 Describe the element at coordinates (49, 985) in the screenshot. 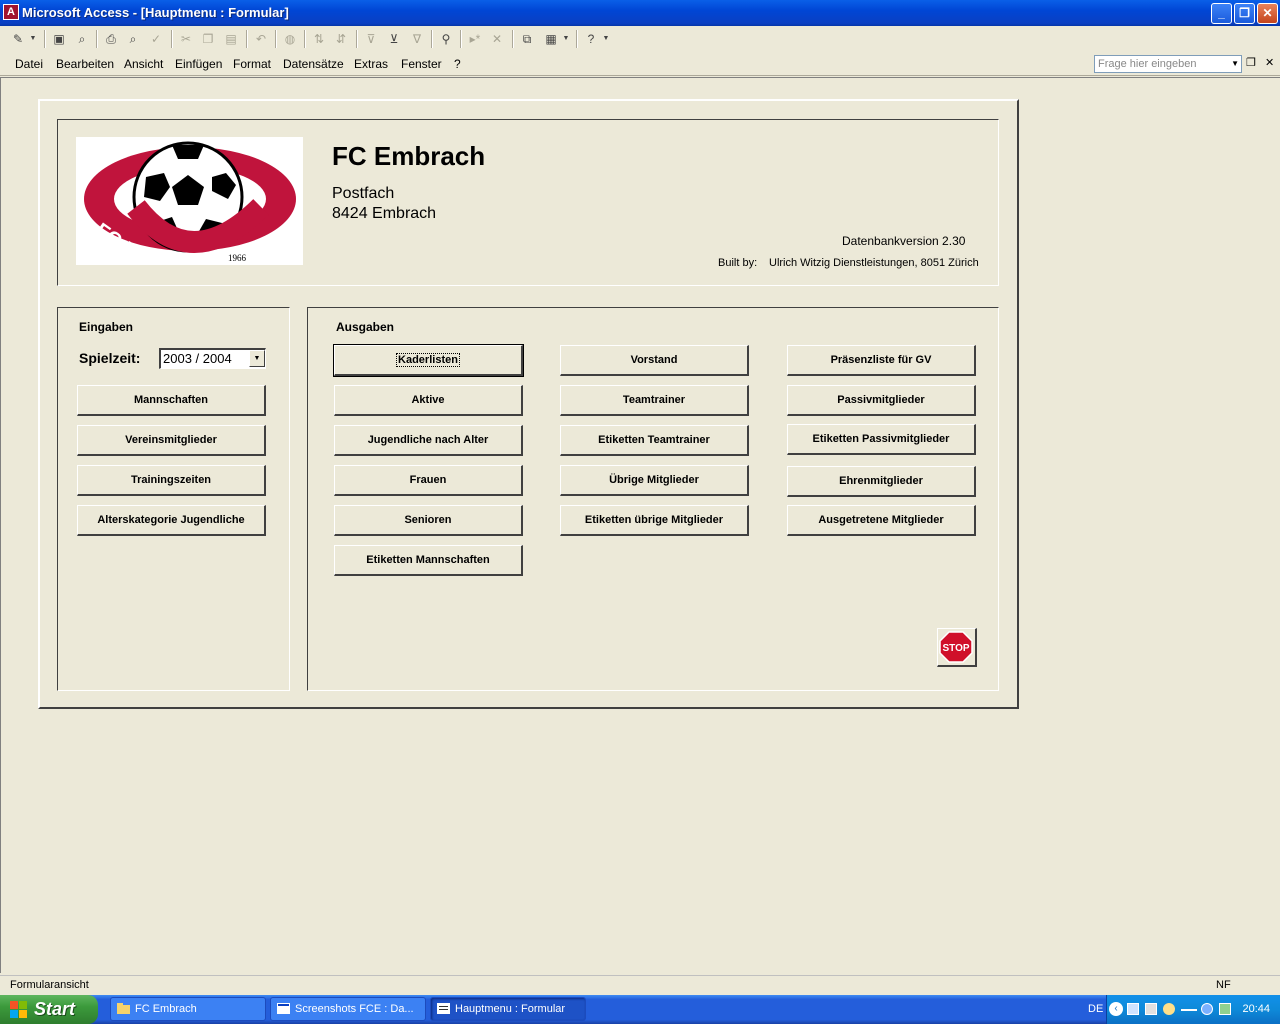

I see `status-view-mode: Formularansicht` at that location.